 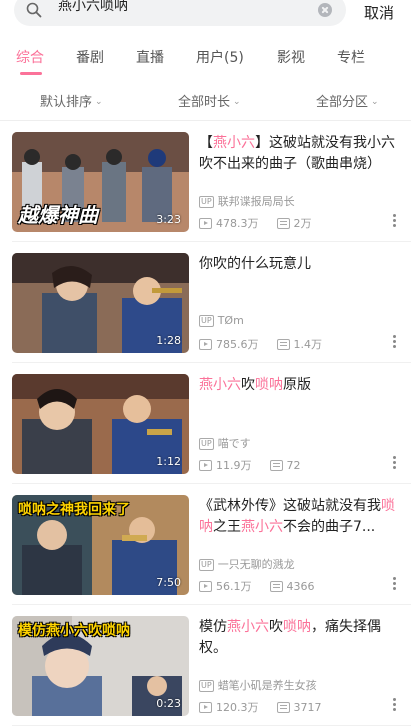 What do you see at coordinates (325, 10) in the screenshot?
I see `clear-icon` at bounding box center [325, 10].